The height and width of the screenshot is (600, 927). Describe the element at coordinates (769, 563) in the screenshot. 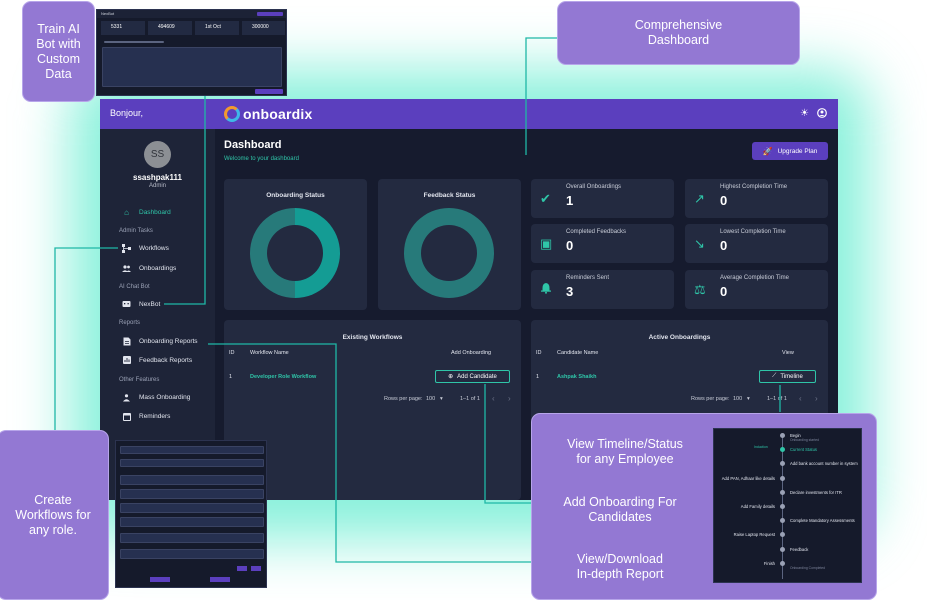

I see `timeline-step-label: Finish` at that location.